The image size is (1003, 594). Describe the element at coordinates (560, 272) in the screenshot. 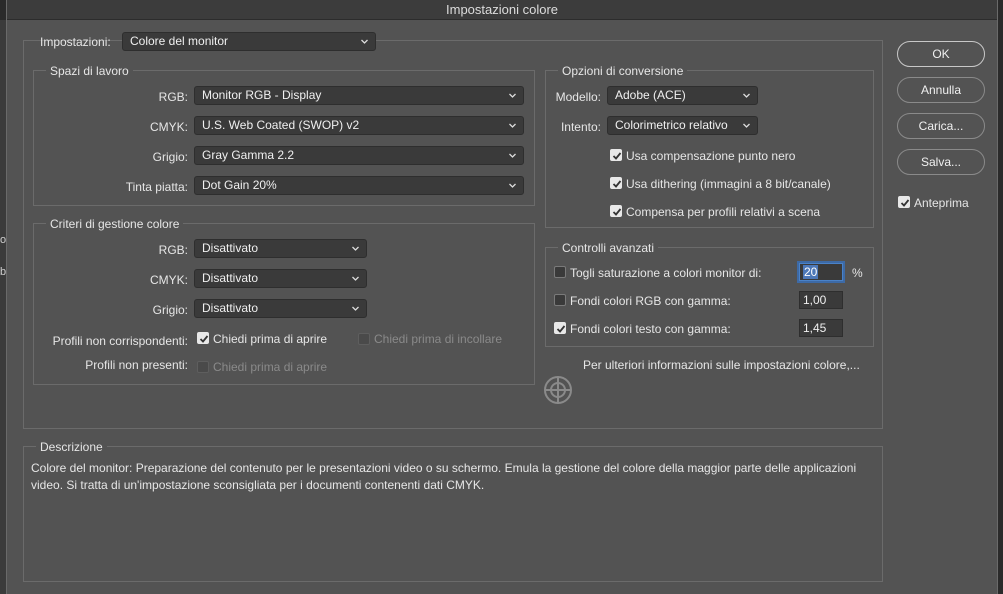

I see `desaturate-checkbox` at that location.